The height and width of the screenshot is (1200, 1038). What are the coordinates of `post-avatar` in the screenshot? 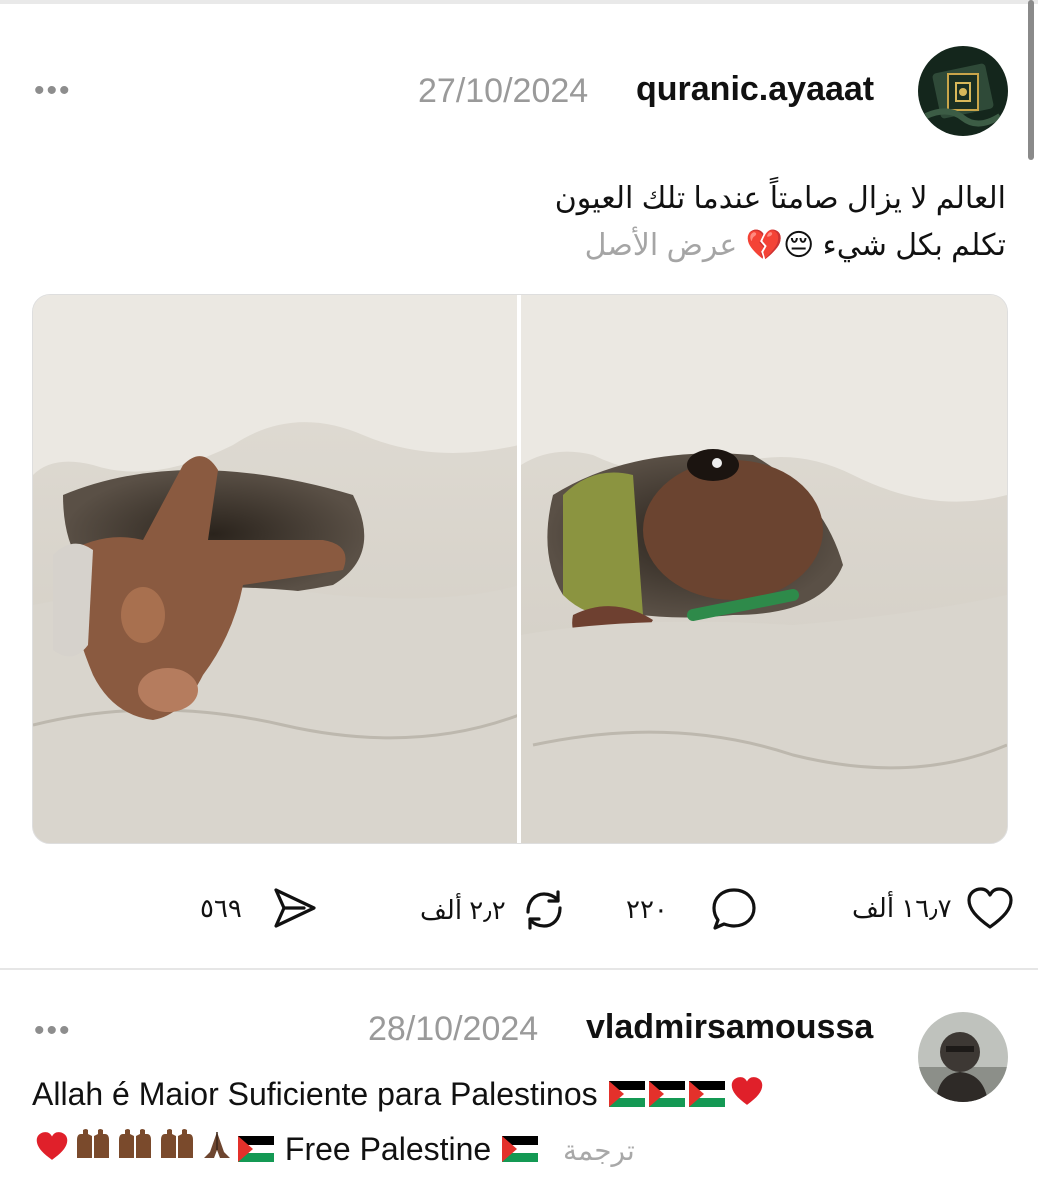 It's located at (963, 91).